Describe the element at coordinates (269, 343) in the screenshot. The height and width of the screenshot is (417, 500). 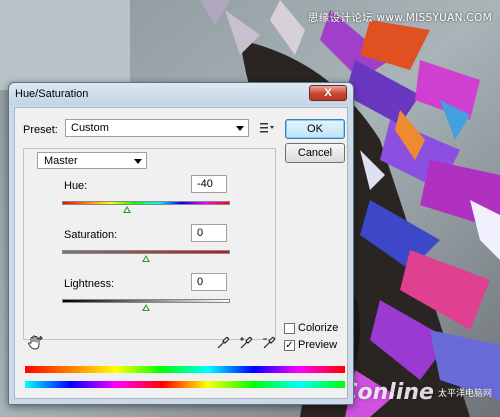
I see `eyedropper-minus-icon` at that location.